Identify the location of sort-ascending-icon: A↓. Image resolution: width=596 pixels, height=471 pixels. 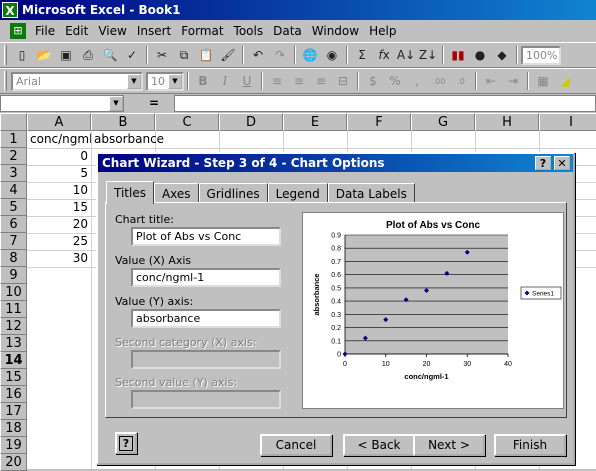
(406, 55).